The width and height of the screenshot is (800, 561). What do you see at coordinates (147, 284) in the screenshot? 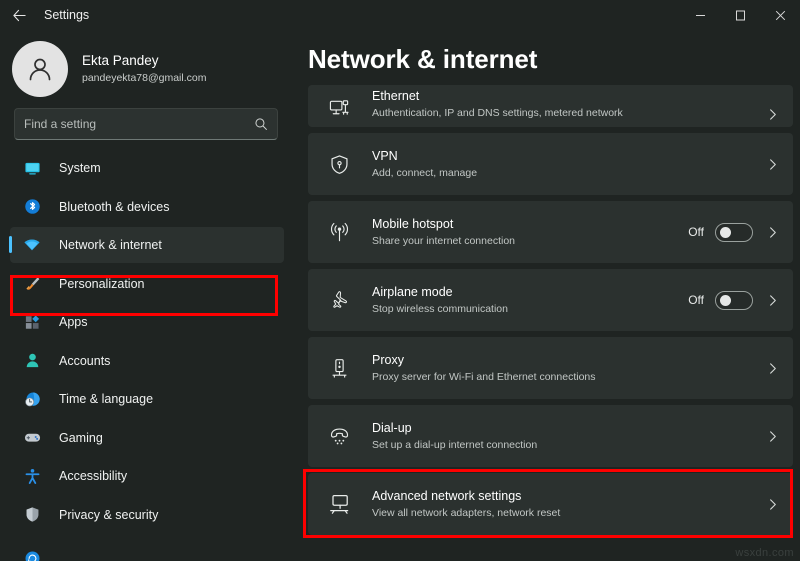
I see `sidebar-item-personalization: Personalization` at bounding box center [147, 284].